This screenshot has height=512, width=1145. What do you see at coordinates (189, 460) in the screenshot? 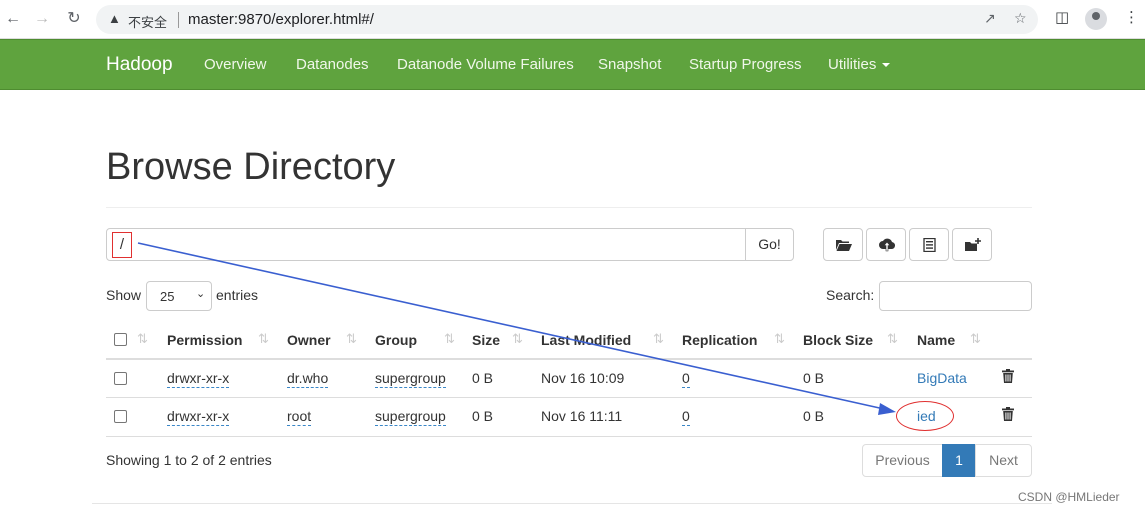
I see `showing-entries-text: Showing 1 to 2 of 2 entries` at bounding box center [189, 460].